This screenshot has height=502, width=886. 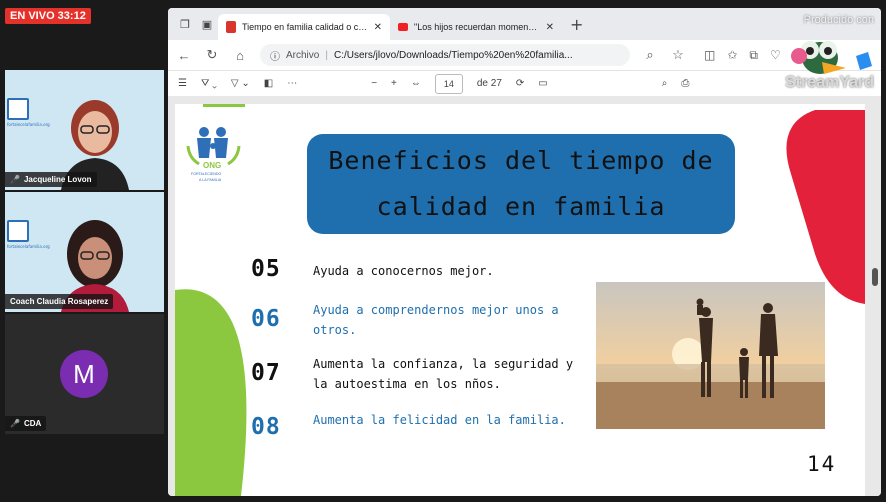 I want to click on favorite-icon: ☆, so click(x=678, y=55).